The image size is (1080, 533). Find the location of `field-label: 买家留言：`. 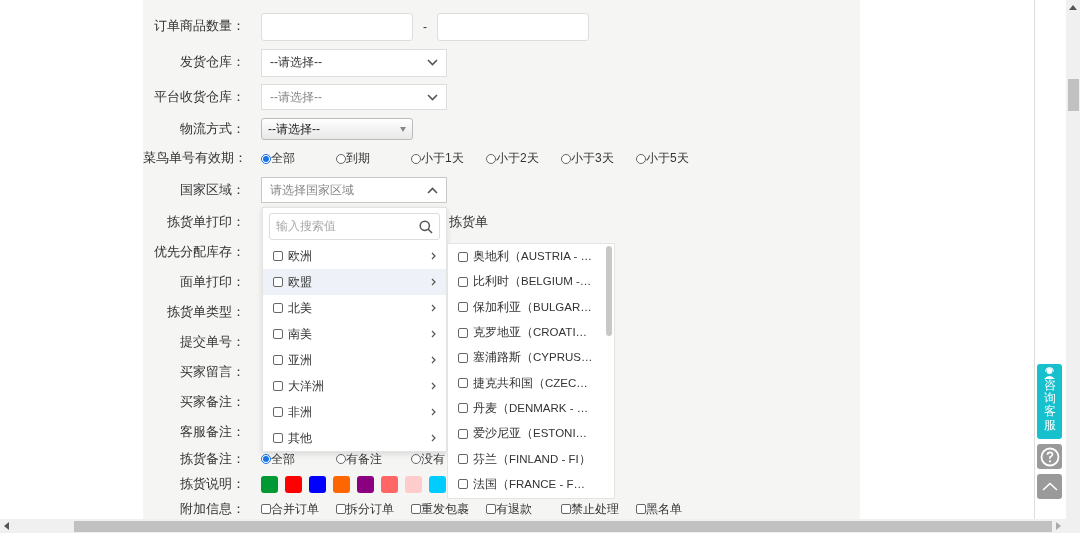

field-label: 买家留言： is located at coordinates (212, 372).